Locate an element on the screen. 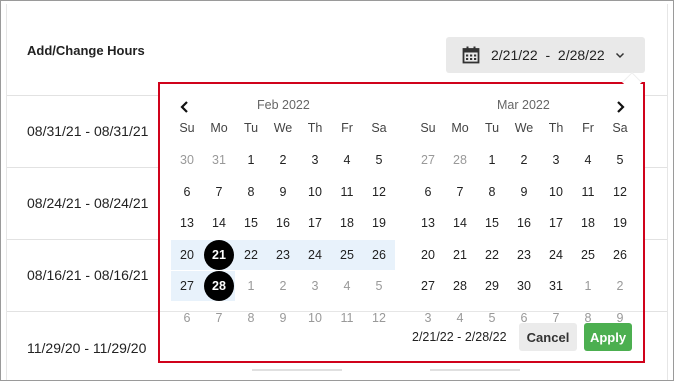 This screenshot has width=674, height=381. hours-row-date: 11/29/20 - 11/29/20 is located at coordinates (86, 348).